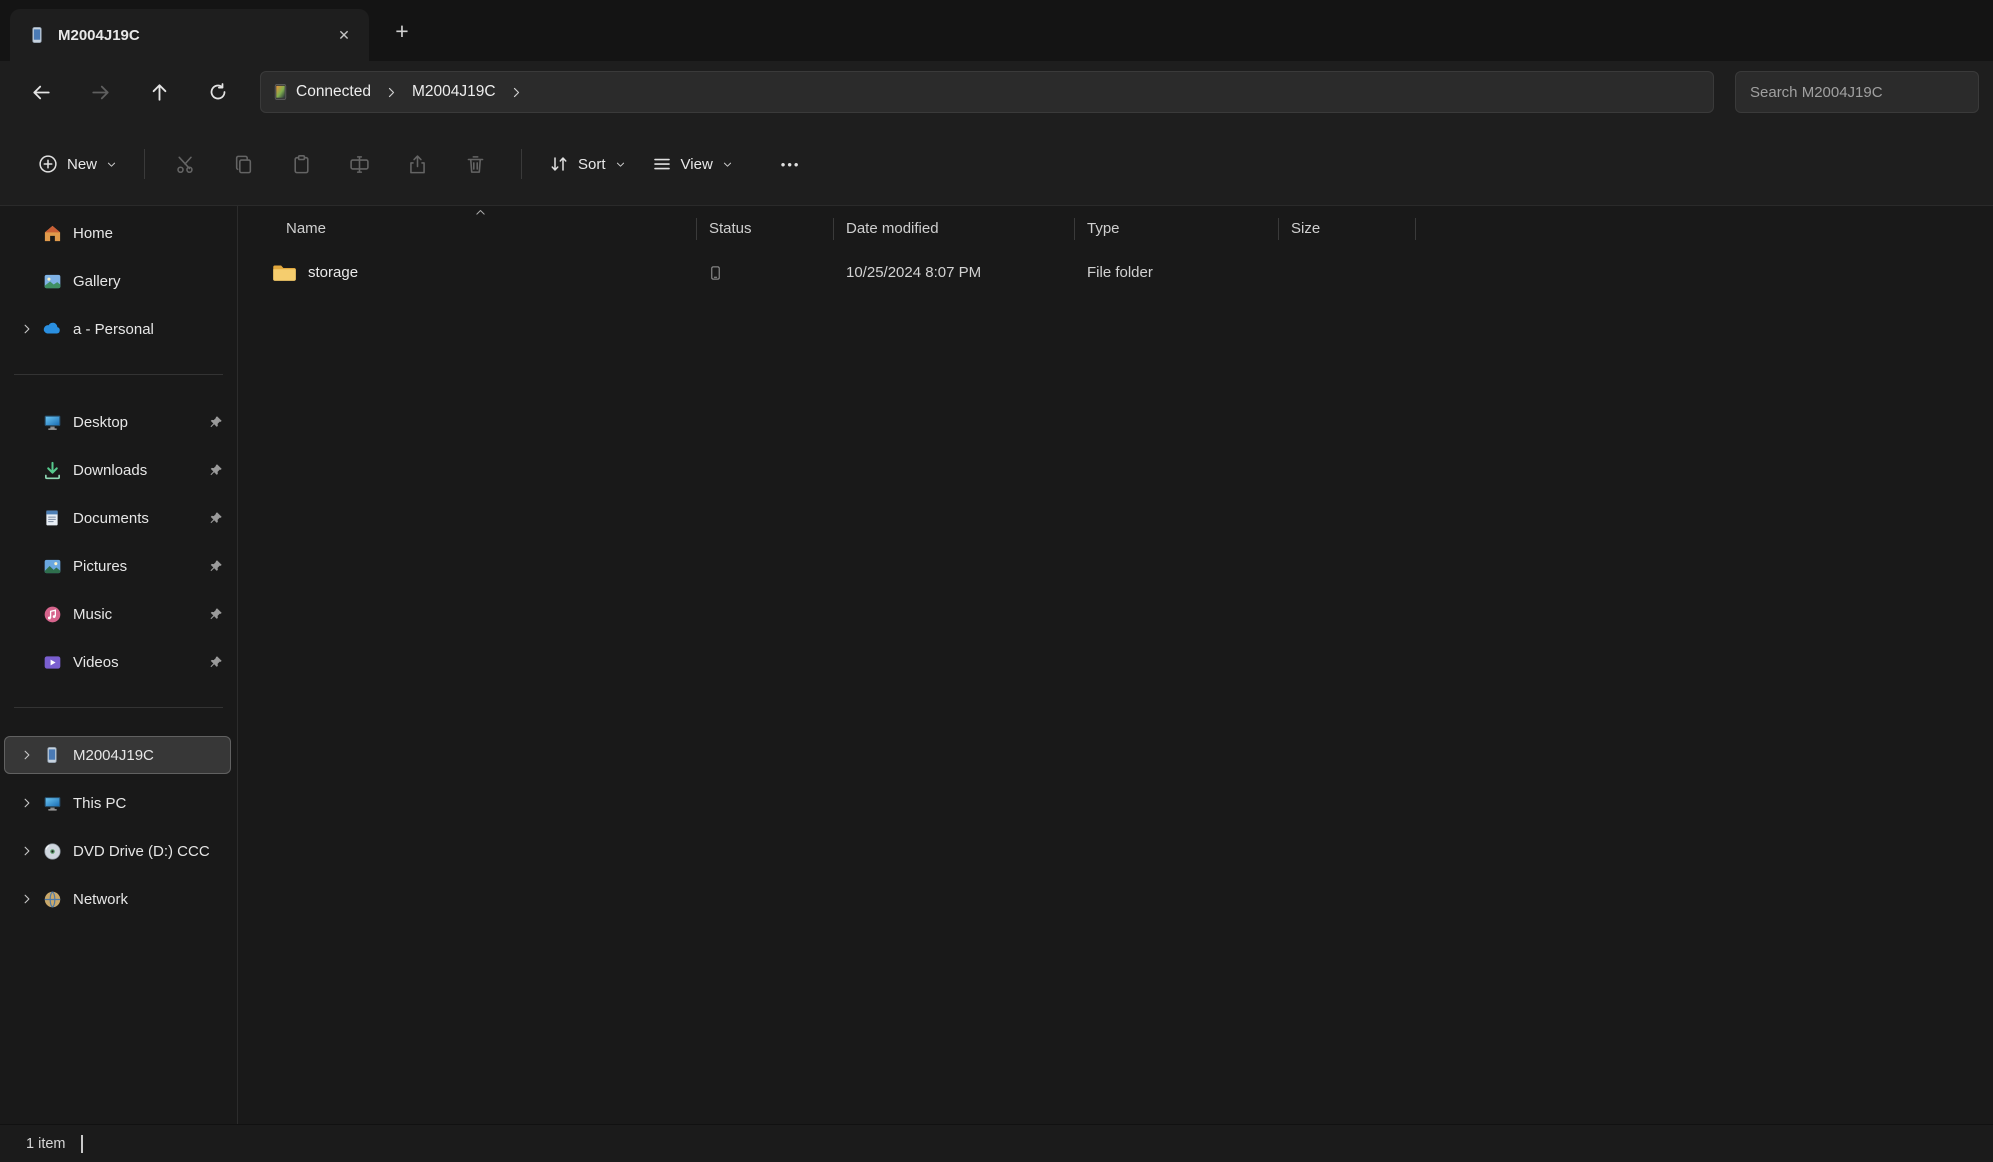  What do you see at coordinates (996, 1143) in the screenshot?
I see `status-bar: 1 item` at bounding box center [996, 1143].